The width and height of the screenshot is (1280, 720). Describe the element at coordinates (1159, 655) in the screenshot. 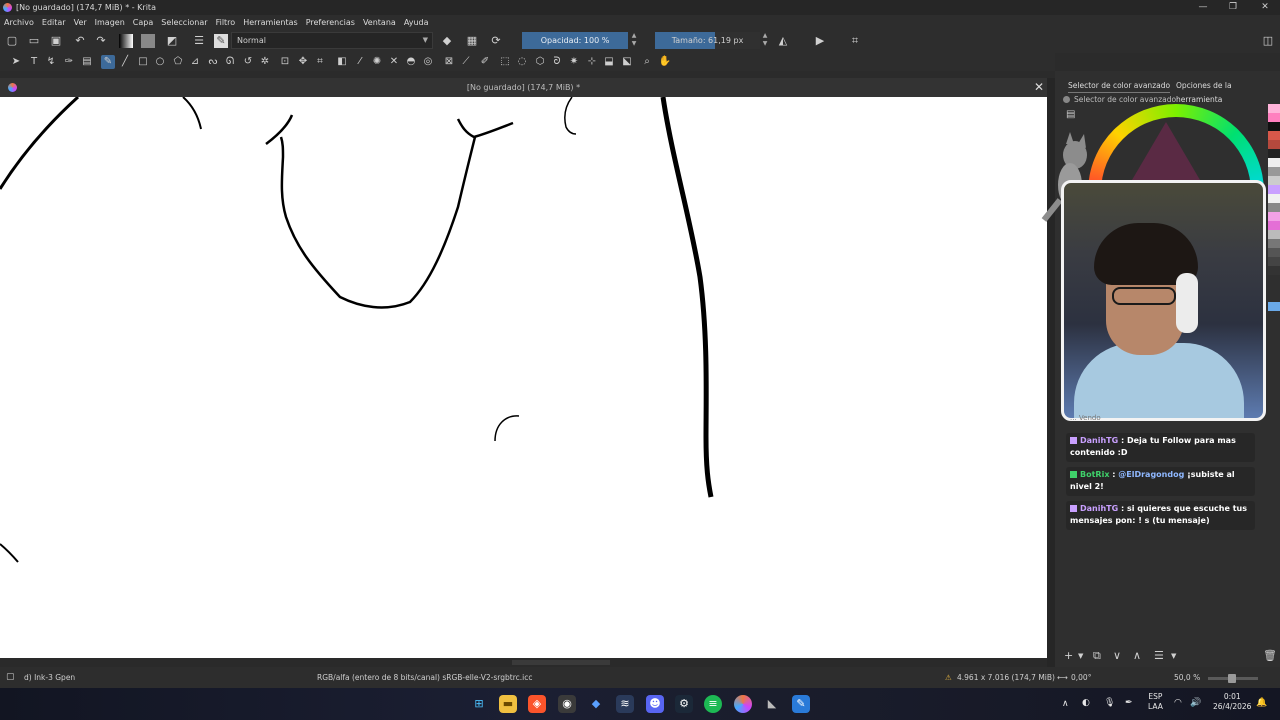

I see `layer-properties-icon: ☰` at that location.